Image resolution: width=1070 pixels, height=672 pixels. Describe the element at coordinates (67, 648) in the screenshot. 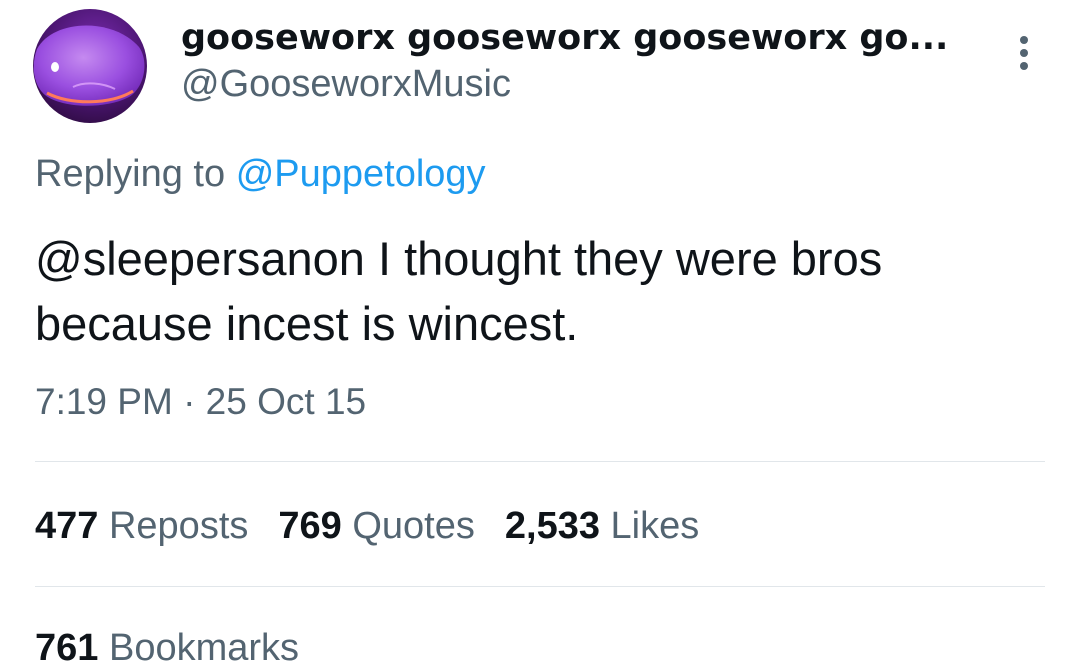

I see `bookmarks-count: 761` at that location.